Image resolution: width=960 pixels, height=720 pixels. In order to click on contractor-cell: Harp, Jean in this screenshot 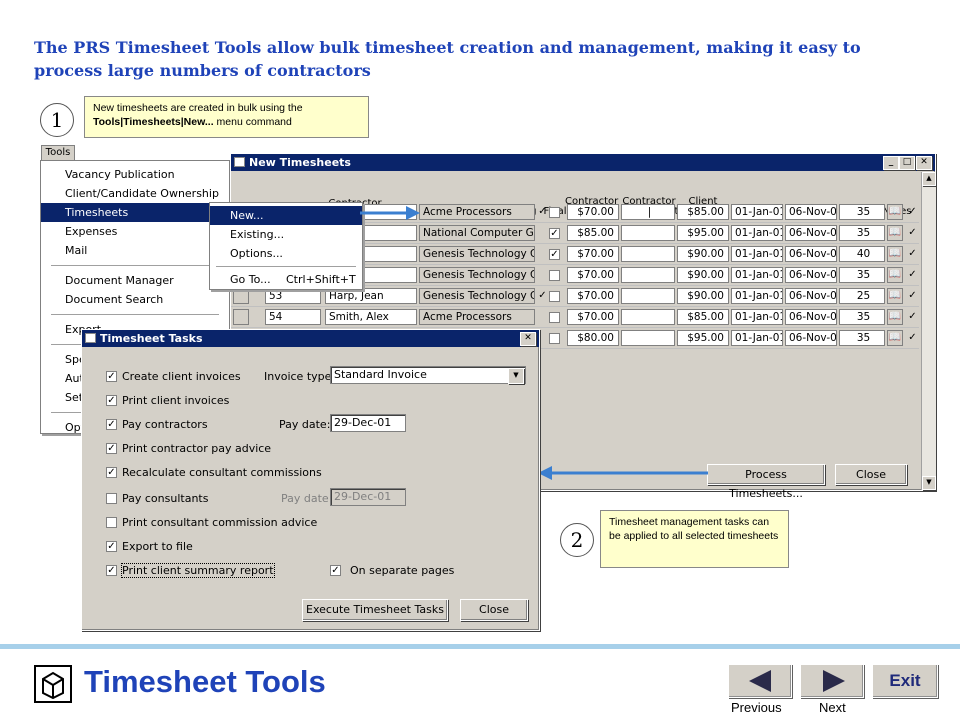, I will do `click(371, 296)`.